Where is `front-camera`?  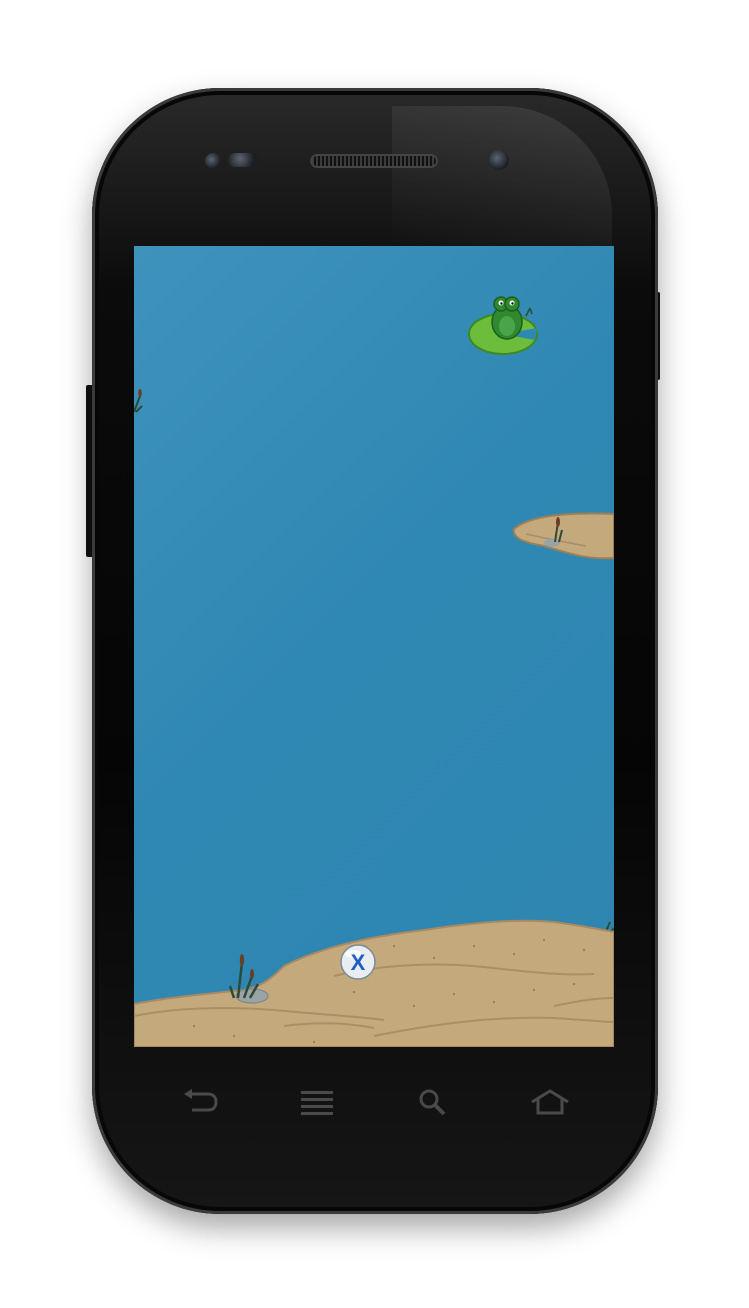 front-camera is located at coordinates (499, 160).